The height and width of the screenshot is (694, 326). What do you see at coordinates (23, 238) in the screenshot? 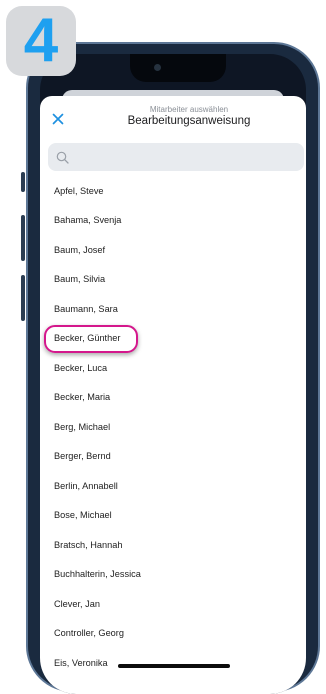
I see `phone-side-button-volume-up` at bounding box center [23, 238].